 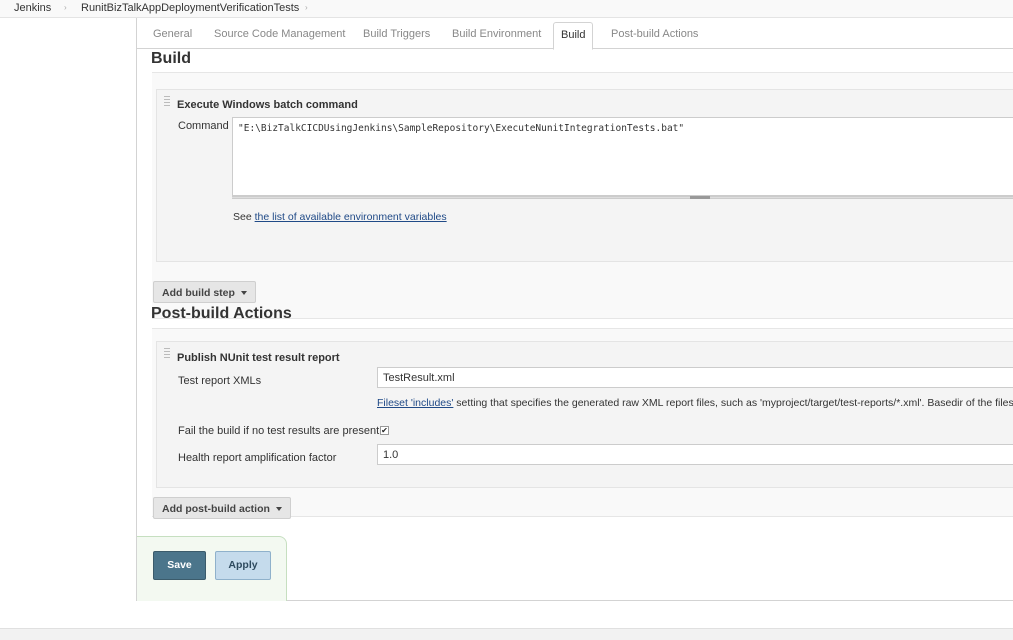 What do you see at coordinates (242, 217) in the screenshot?
I see `env-vars-help-prefix: See` at bounding box center [242, 217].